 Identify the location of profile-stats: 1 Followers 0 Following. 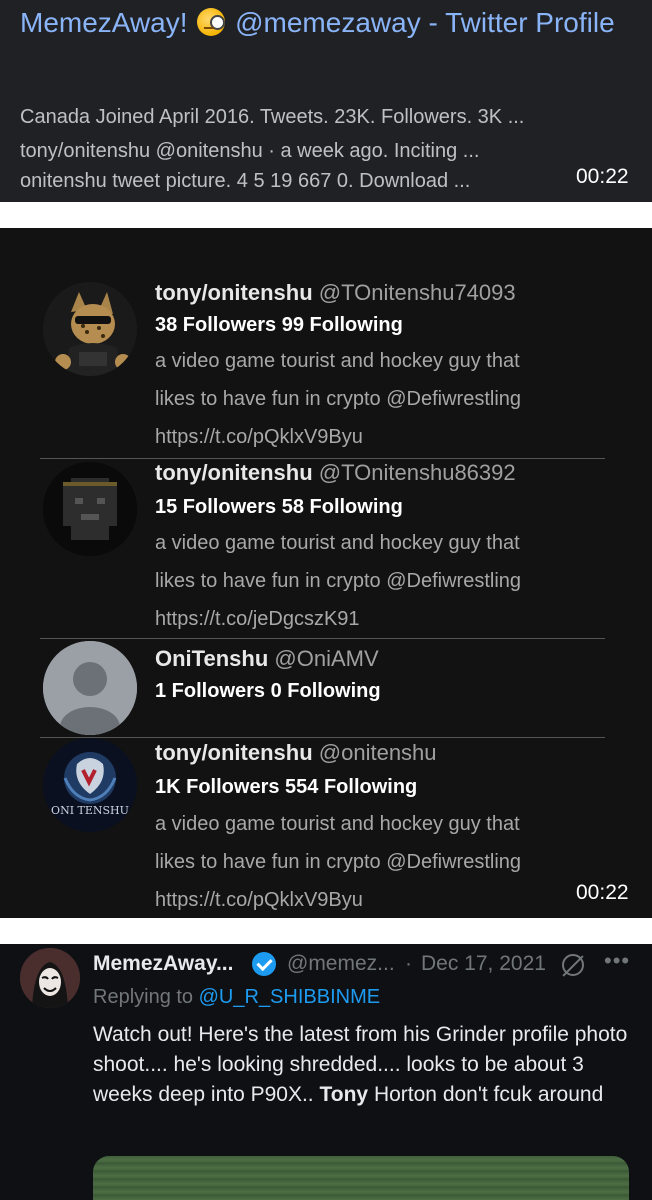
(268, 691).